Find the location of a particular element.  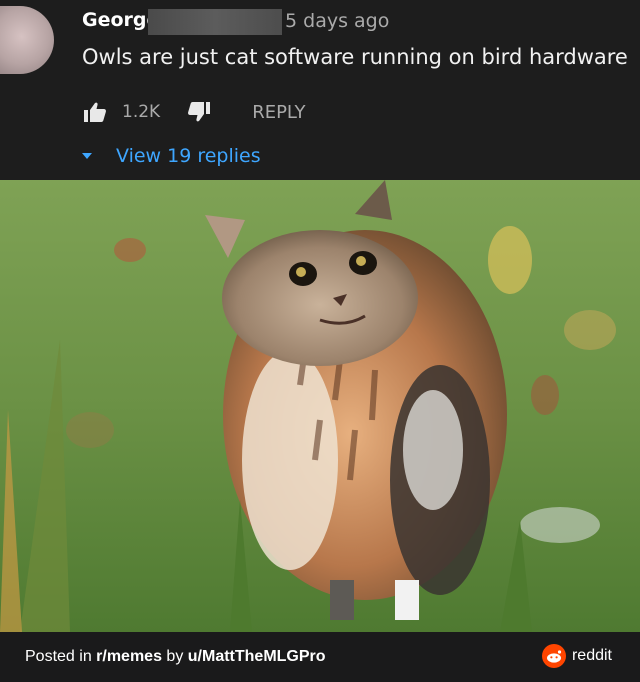

reddit-brand: reddit is located at coordinates (576, 656).